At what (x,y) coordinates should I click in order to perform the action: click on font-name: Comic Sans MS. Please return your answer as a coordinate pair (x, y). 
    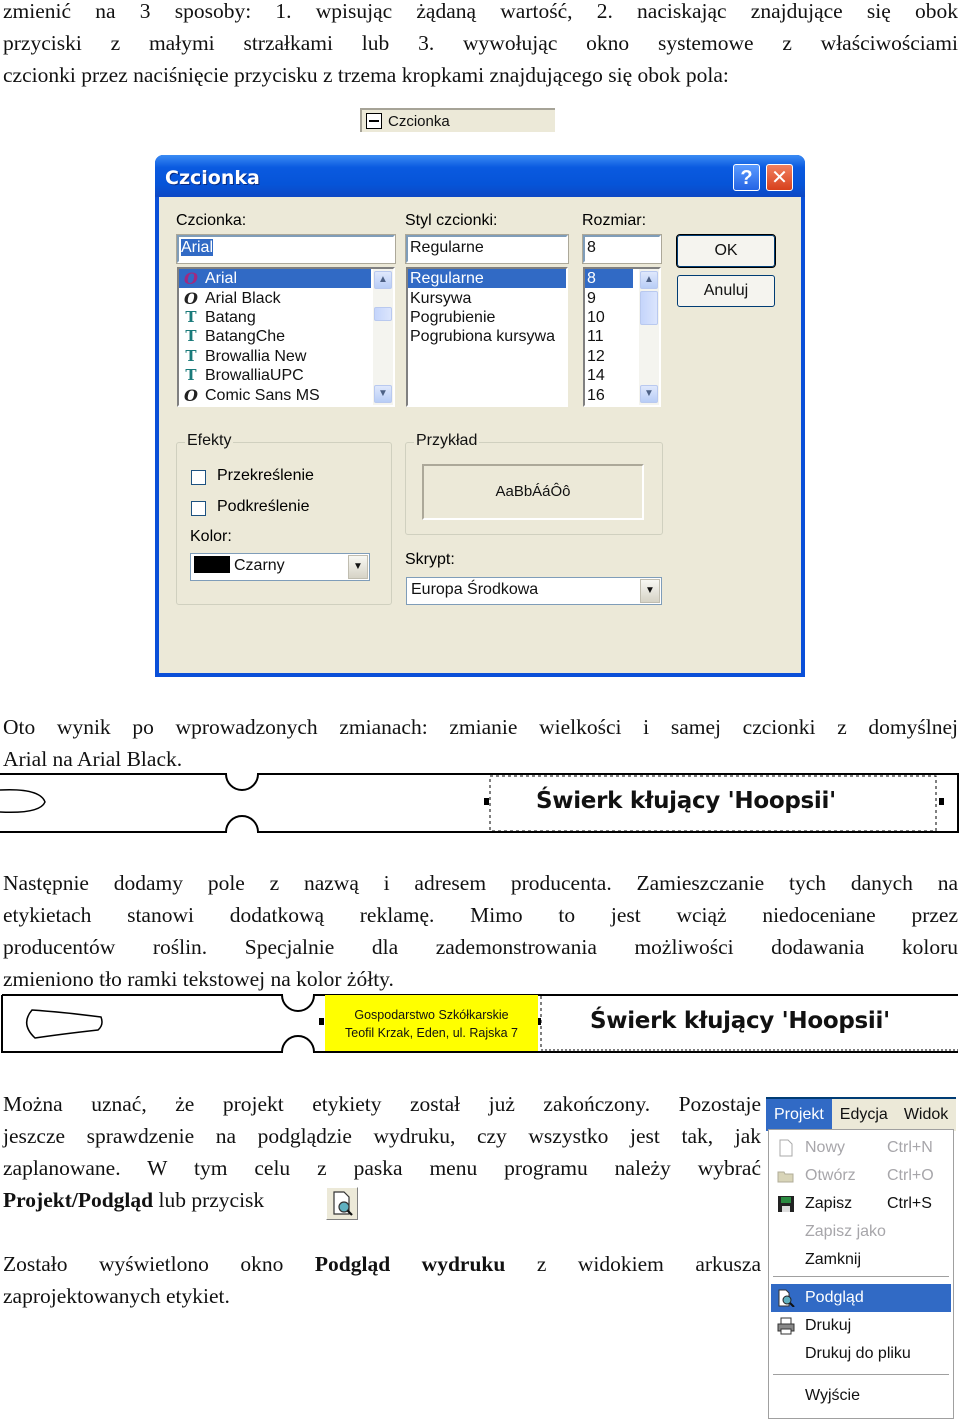
    Looking at the image, I should click on (262, 395).